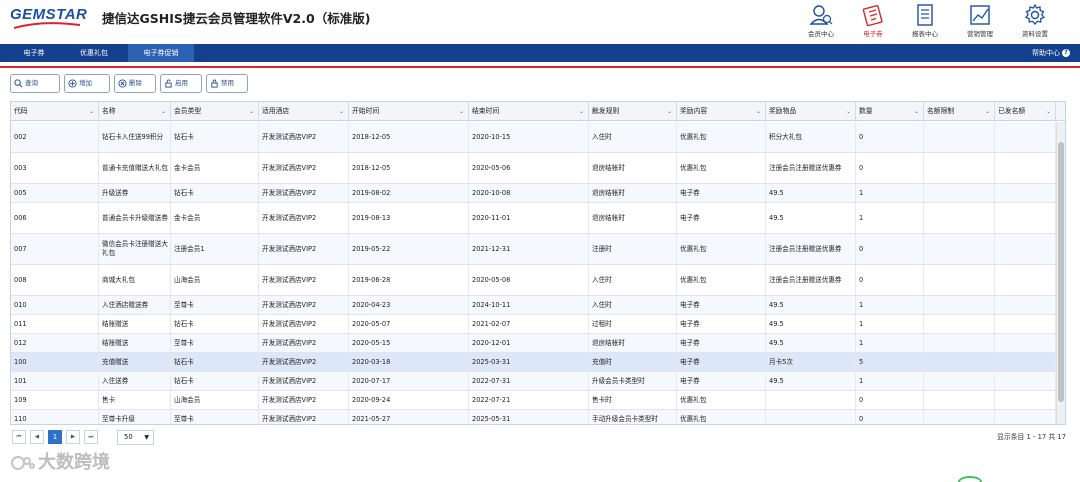 This screenshot has height=482, width=1080. Describe the element at coordinates (925, 22) in the screenshot. I see `report-center-button: 报表中心` at that location.